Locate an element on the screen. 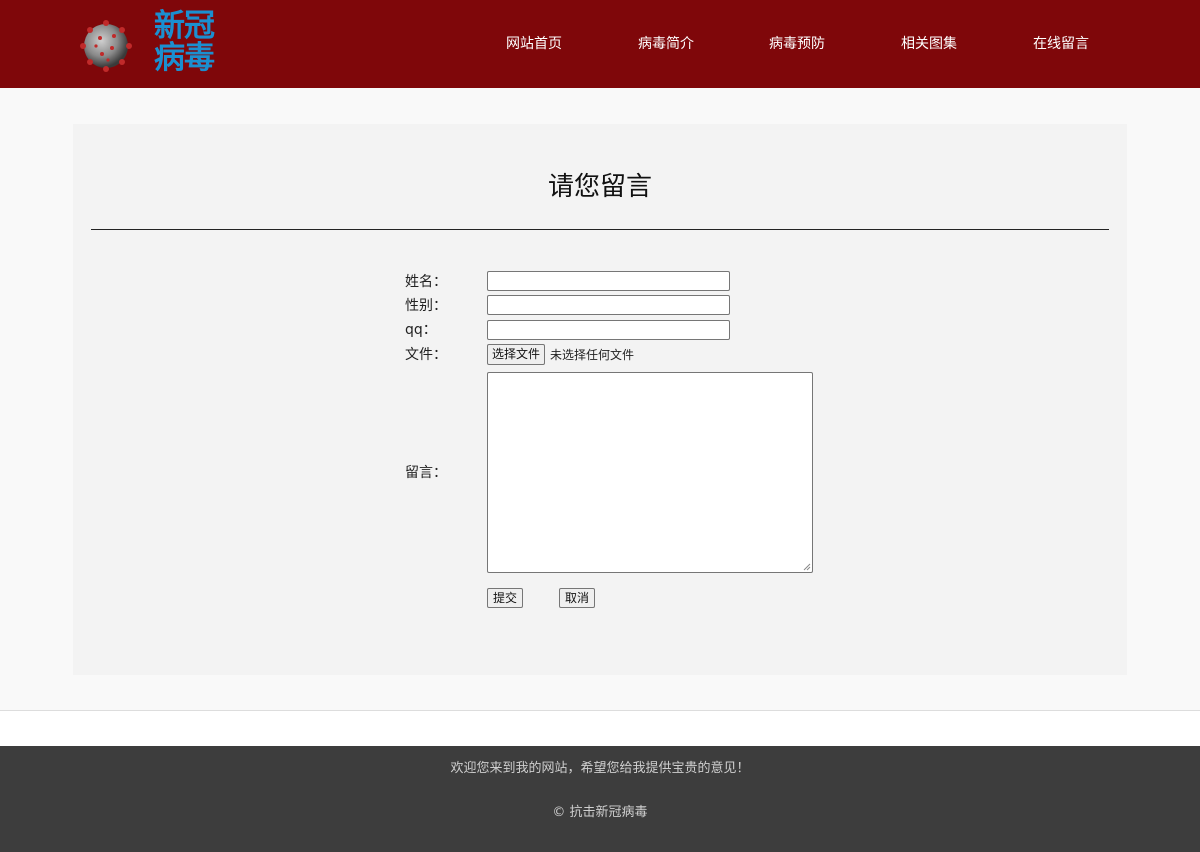 The image size is (1200, 852). site-logo: 新冠 病毒 is located at coordinates (148, 42).